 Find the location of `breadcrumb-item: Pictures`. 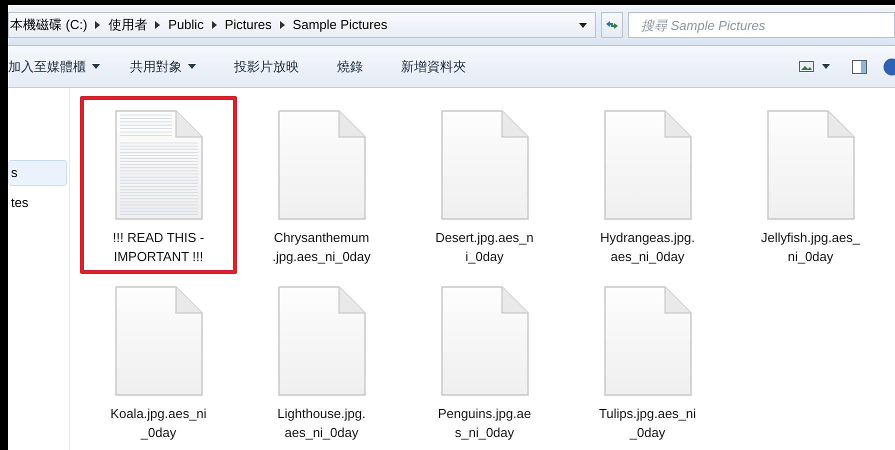

breadcrumb-item: Pictures is located at coordinates (248, 25).